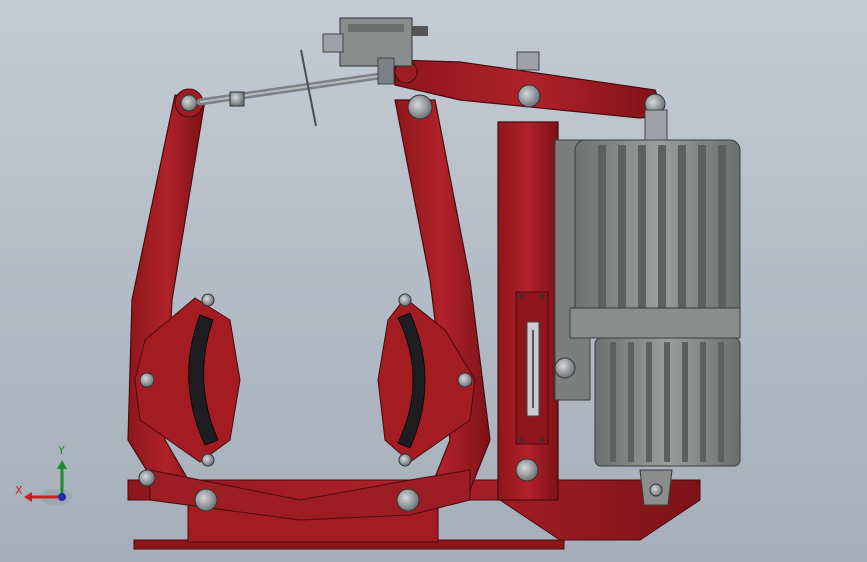 The image size is (867, 562). Describe the element at coordinates (28, 497) in the screenshot. I see `x-axis-arrow-icon` at that location.